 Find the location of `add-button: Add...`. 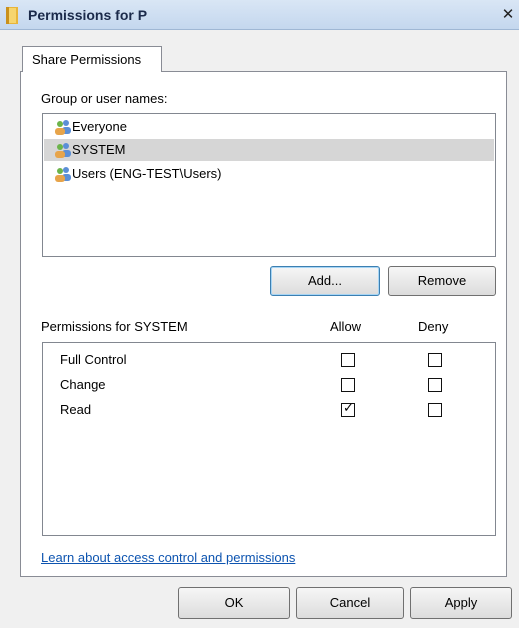

add-button: Add... is located at coordinates (325, 281).